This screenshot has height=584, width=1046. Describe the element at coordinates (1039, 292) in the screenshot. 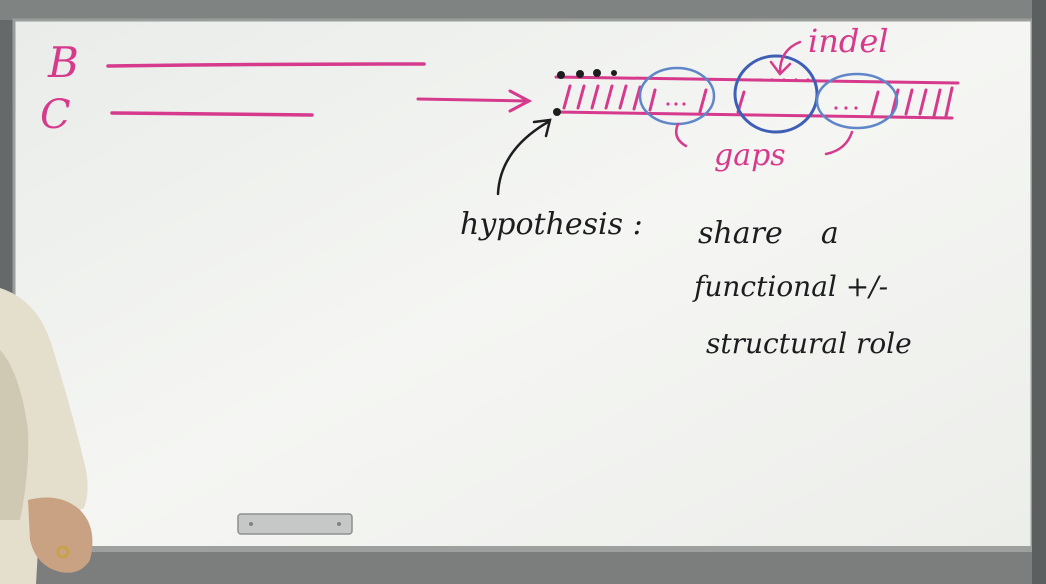

I see `right-edge-post` at that location.